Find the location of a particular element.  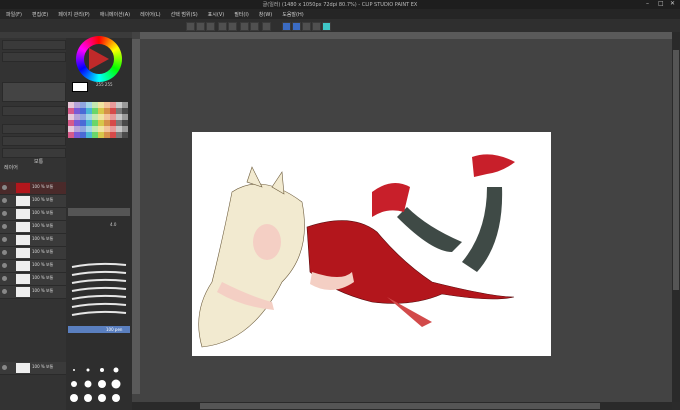

brush-size-palette is located at coordinates (99, 384).